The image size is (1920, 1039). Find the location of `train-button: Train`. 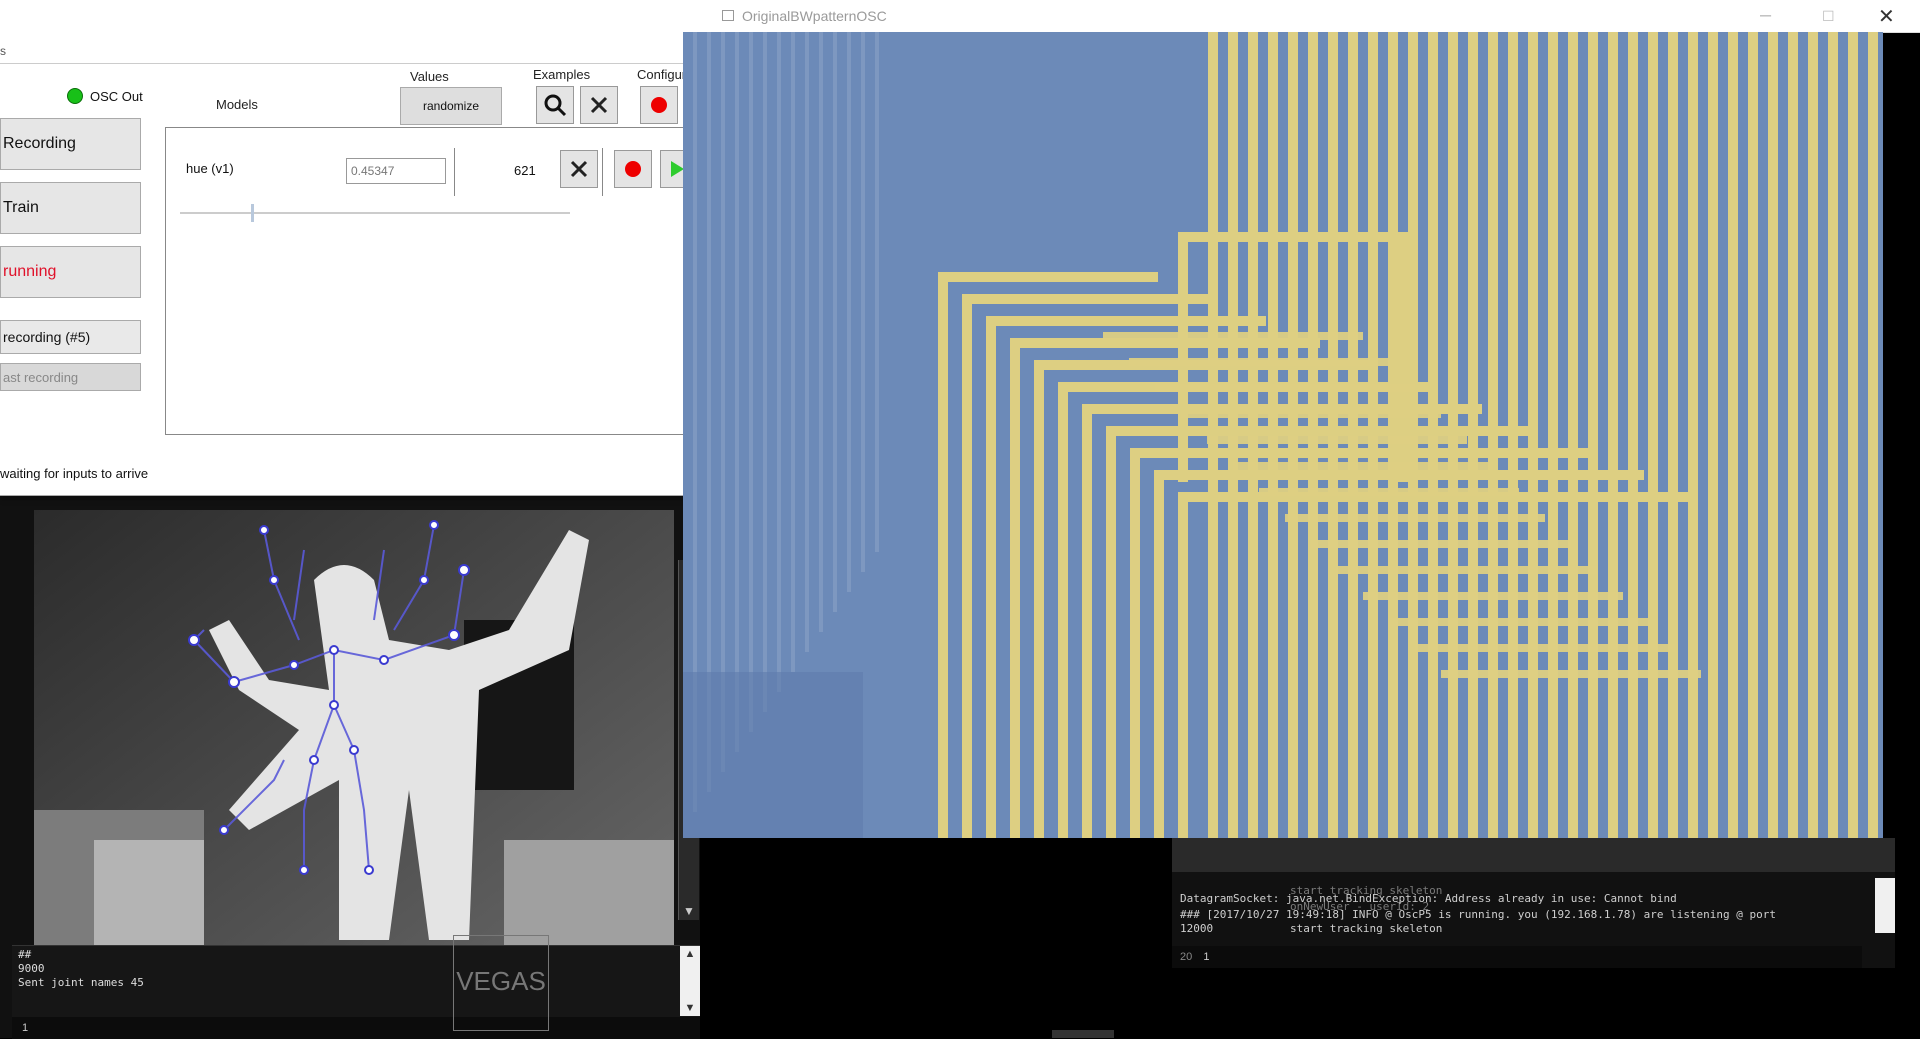

train-button: Train is located at coordinates (70, 208).